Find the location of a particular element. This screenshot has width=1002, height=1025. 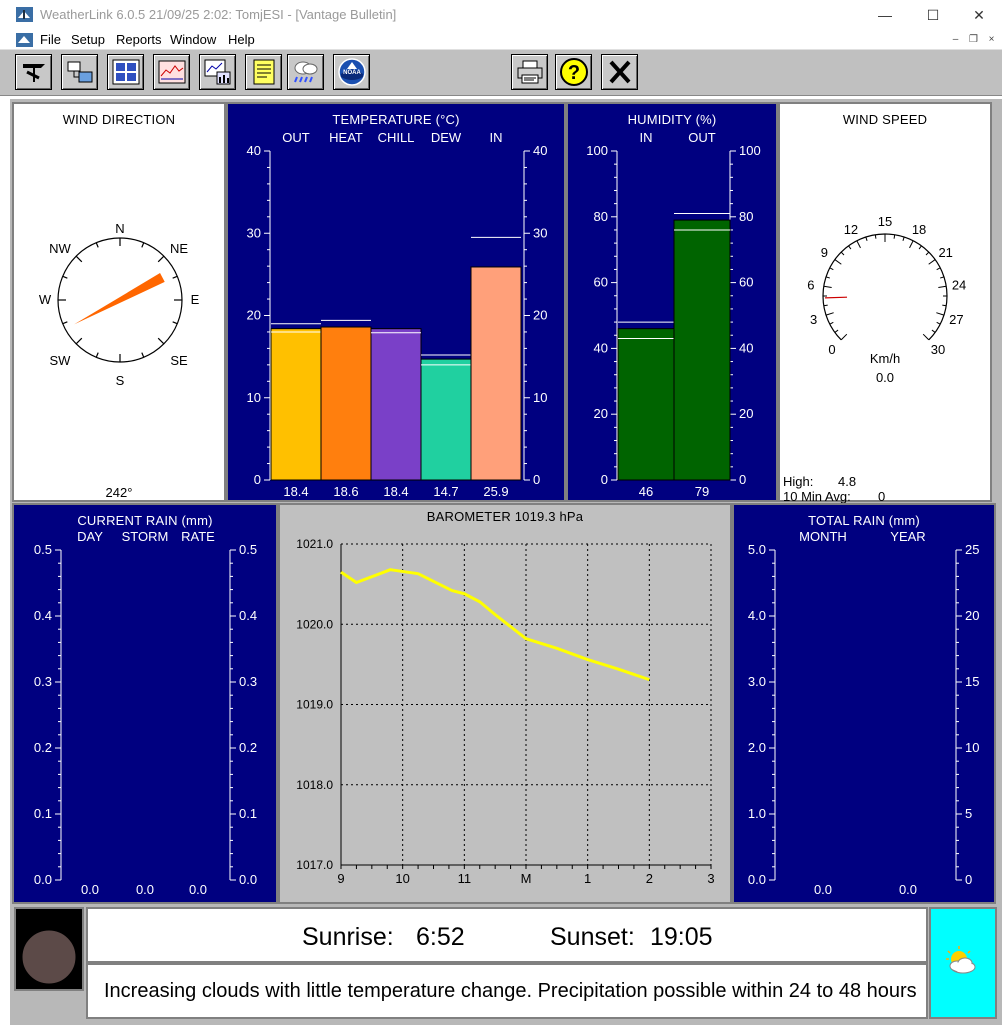

gauge-tick-label: 15 is located at coordinates (885, 221).